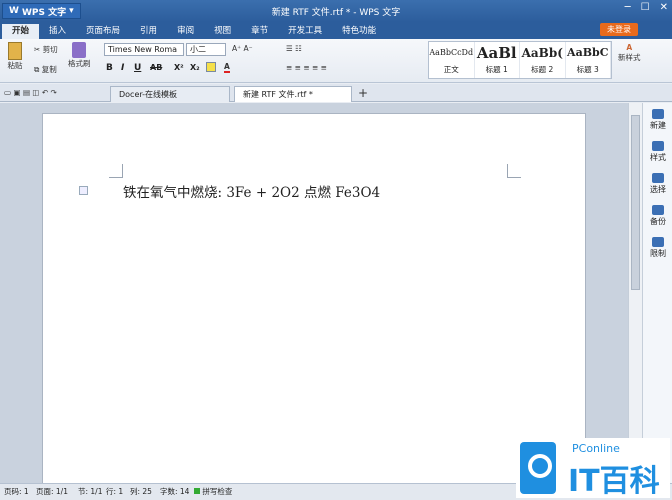  What do you see at coordinates (227, 67) in the screenshot?
I see `font-color-icon: A` at bounding box center [227, 67].